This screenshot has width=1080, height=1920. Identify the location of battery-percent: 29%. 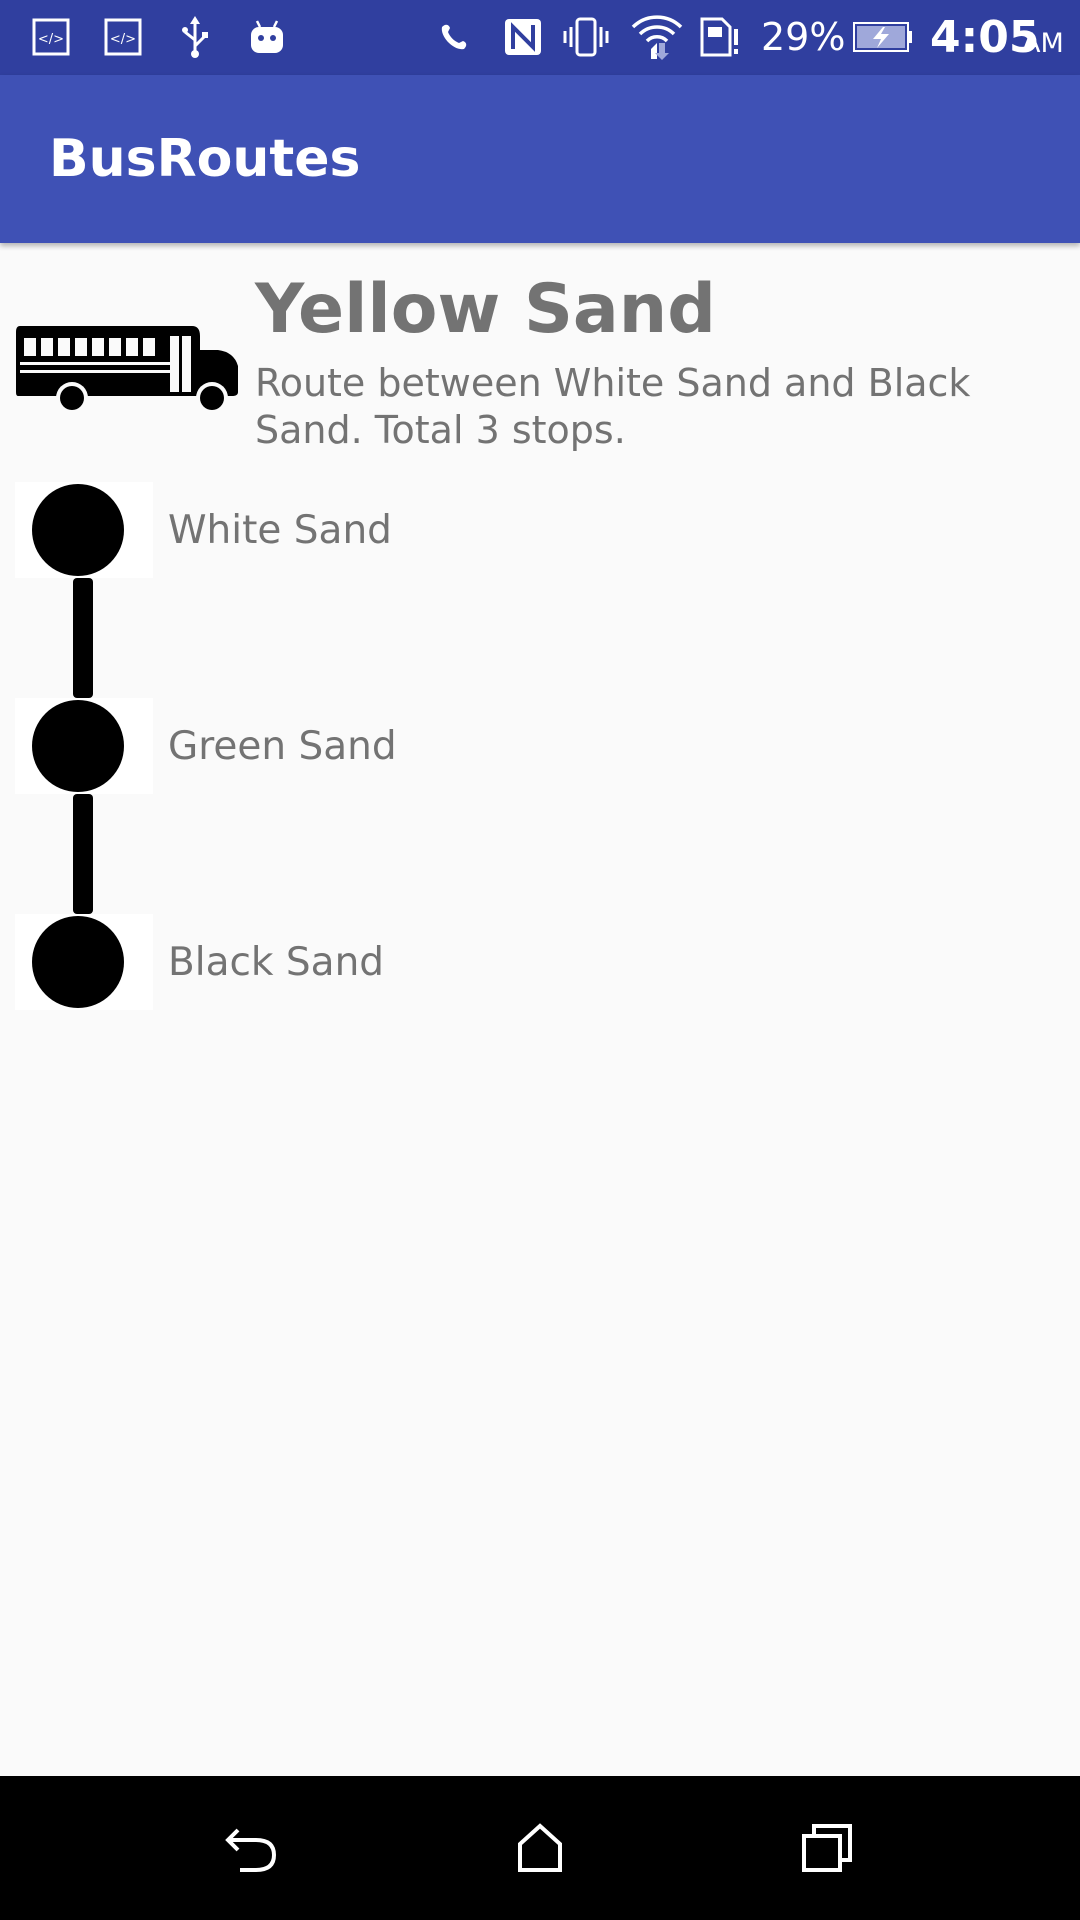
(803, 37).